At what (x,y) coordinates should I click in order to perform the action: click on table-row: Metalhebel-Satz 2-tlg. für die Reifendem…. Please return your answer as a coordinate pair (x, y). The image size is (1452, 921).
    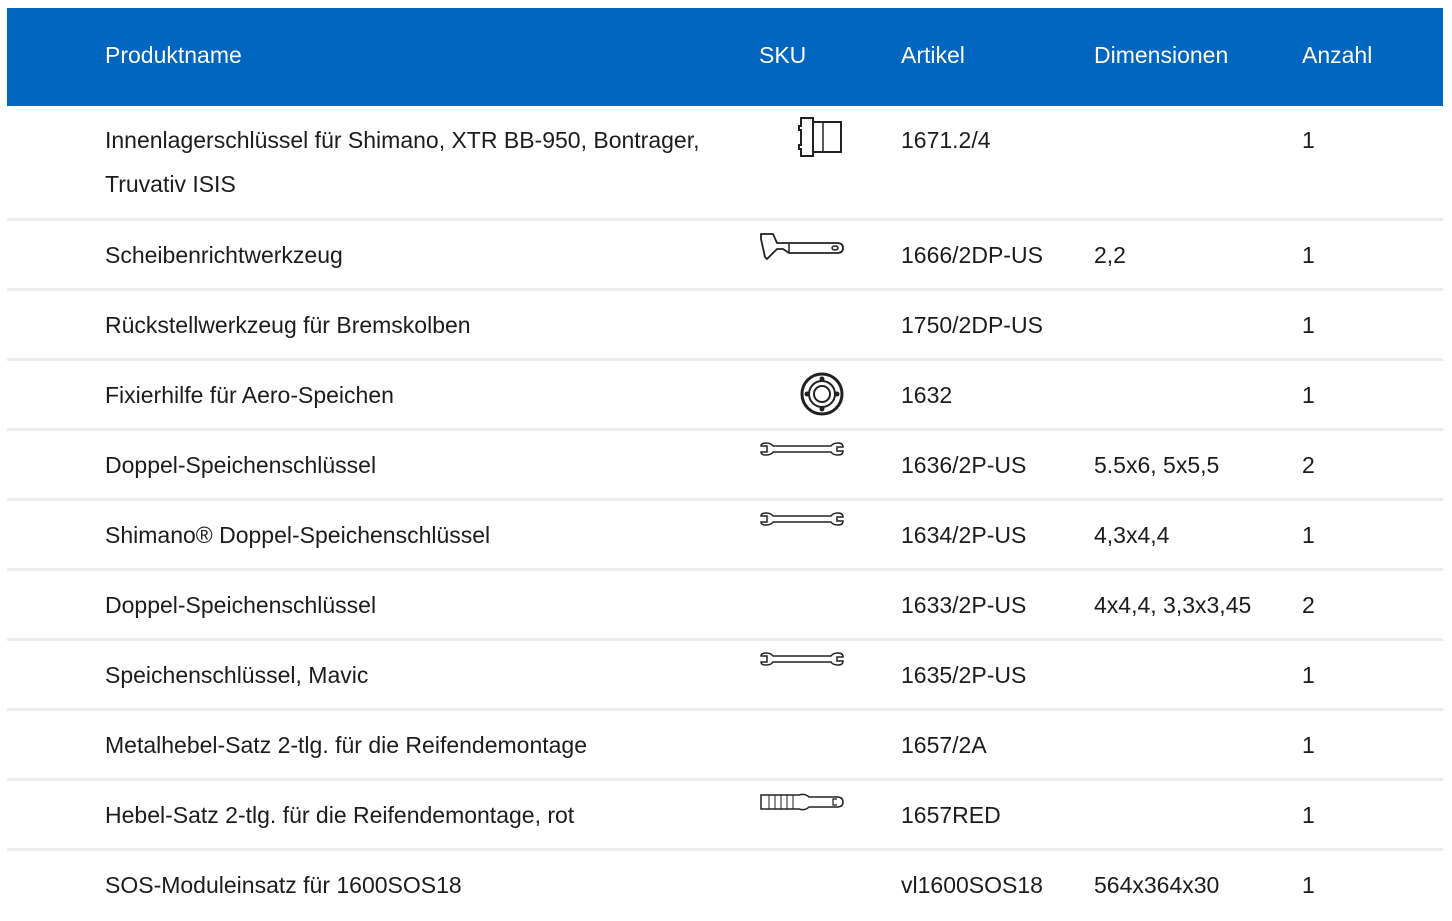
    Looking at the image, I should click on (725, 746).